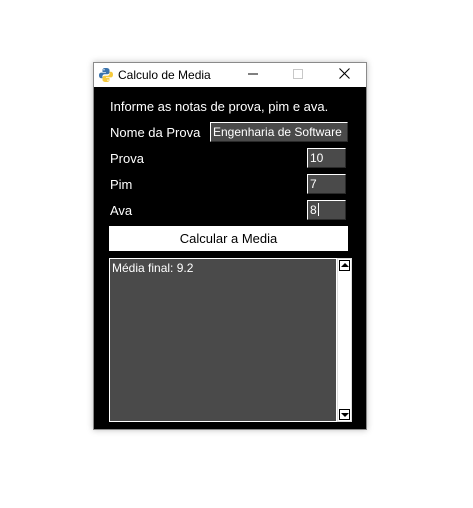 The width and height of the screenshot is (473, 508). Describe the element at coordinates (318, 209) in the screenshot. I see `text-caret` at that location.